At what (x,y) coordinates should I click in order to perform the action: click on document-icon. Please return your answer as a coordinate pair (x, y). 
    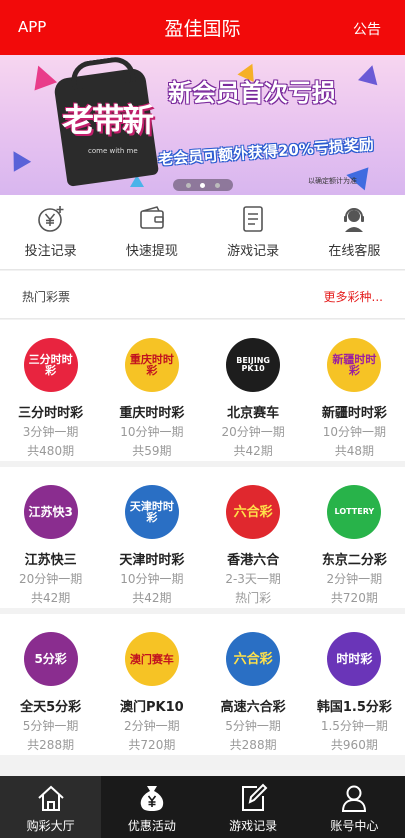
    Looking at the image, I should click on (253, 219).